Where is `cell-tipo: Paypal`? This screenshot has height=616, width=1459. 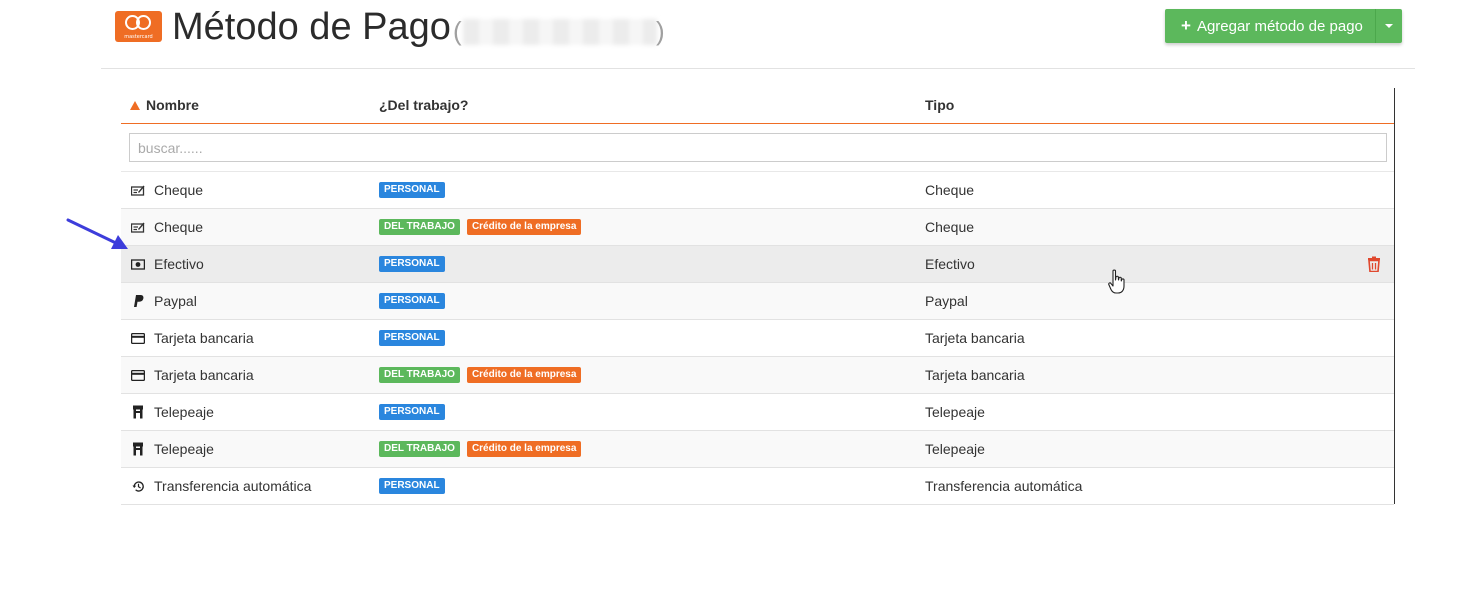
cell-tipo: Paypal is located at coordinates (946, 301).